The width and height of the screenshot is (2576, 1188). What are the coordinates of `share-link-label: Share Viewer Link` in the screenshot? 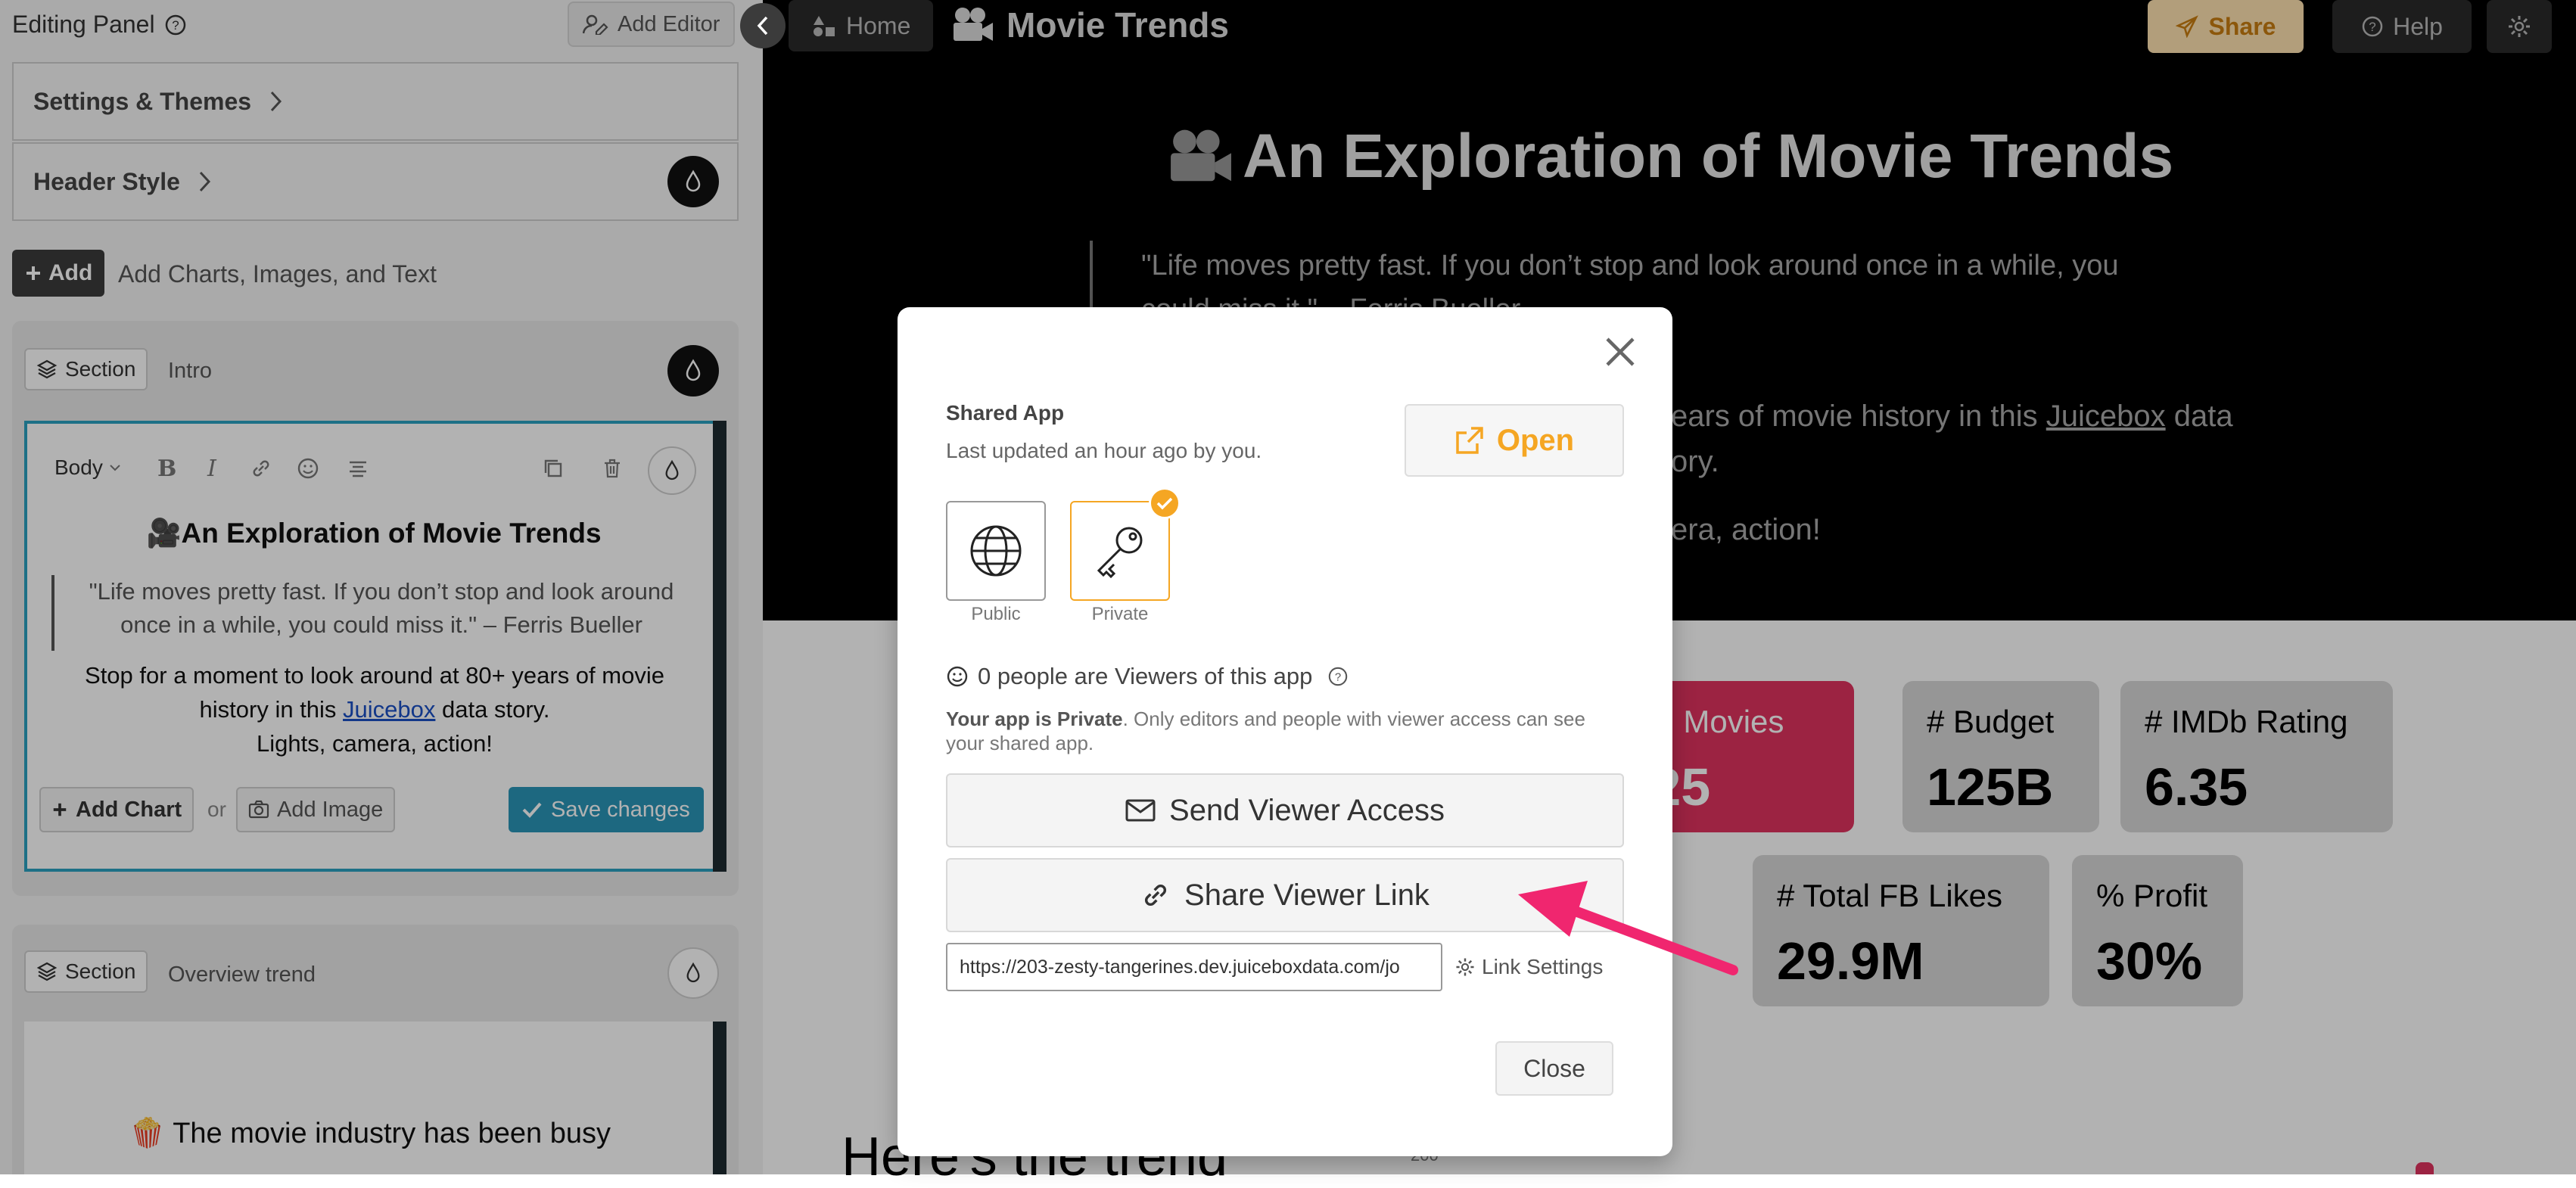 It's located at (1307, 895).